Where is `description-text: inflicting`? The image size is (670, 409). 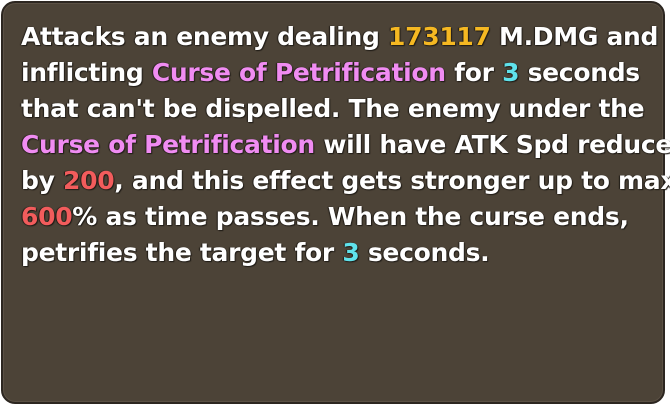 description-text: inflicting is located at coordinates (86, 72).